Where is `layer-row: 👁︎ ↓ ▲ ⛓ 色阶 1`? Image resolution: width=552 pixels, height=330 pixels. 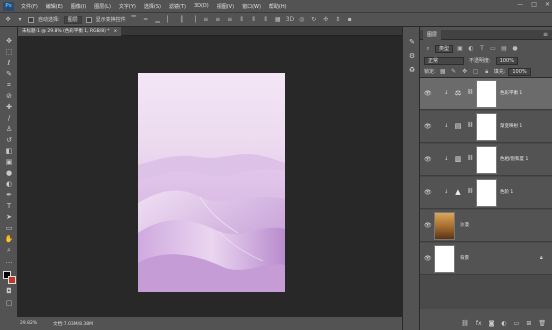
layer-row: 👁︎ ↓ ▲ ⛓ 色阶 1 is located at coordinates (486, 193).